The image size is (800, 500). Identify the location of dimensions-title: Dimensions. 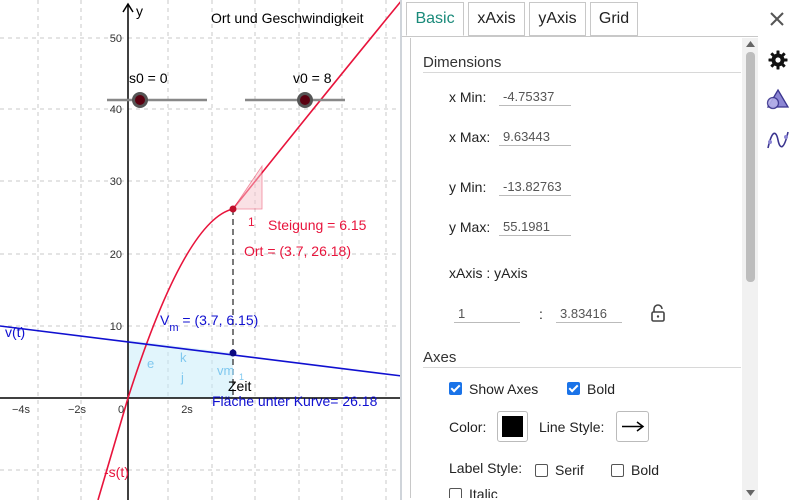
(462, 62).